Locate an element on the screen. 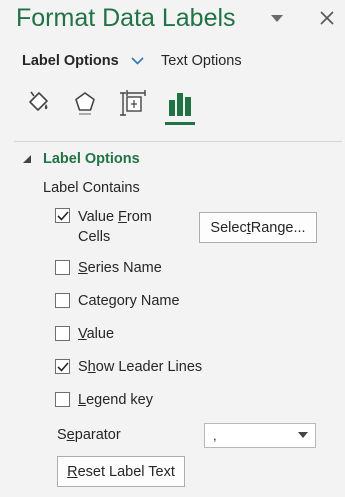  label-value-from-cells: Value From Cells is located at coordinates (115, 227).